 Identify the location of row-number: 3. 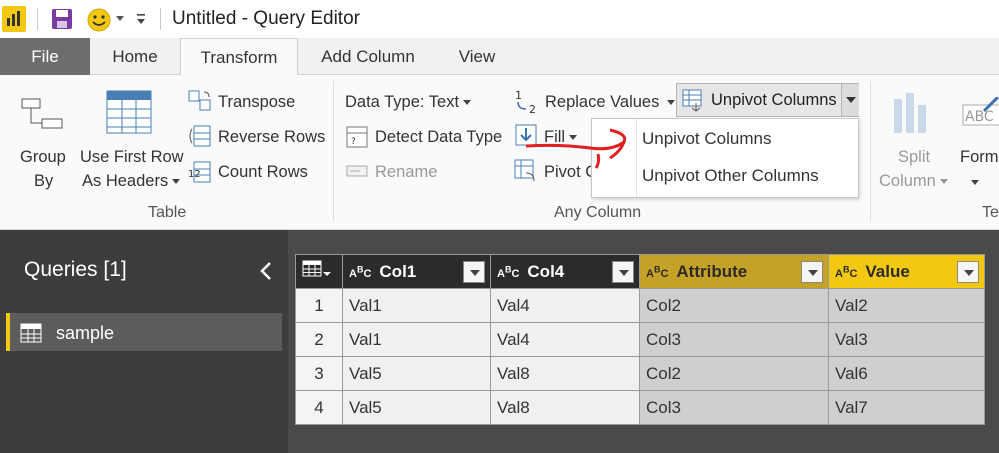
(319, 373).